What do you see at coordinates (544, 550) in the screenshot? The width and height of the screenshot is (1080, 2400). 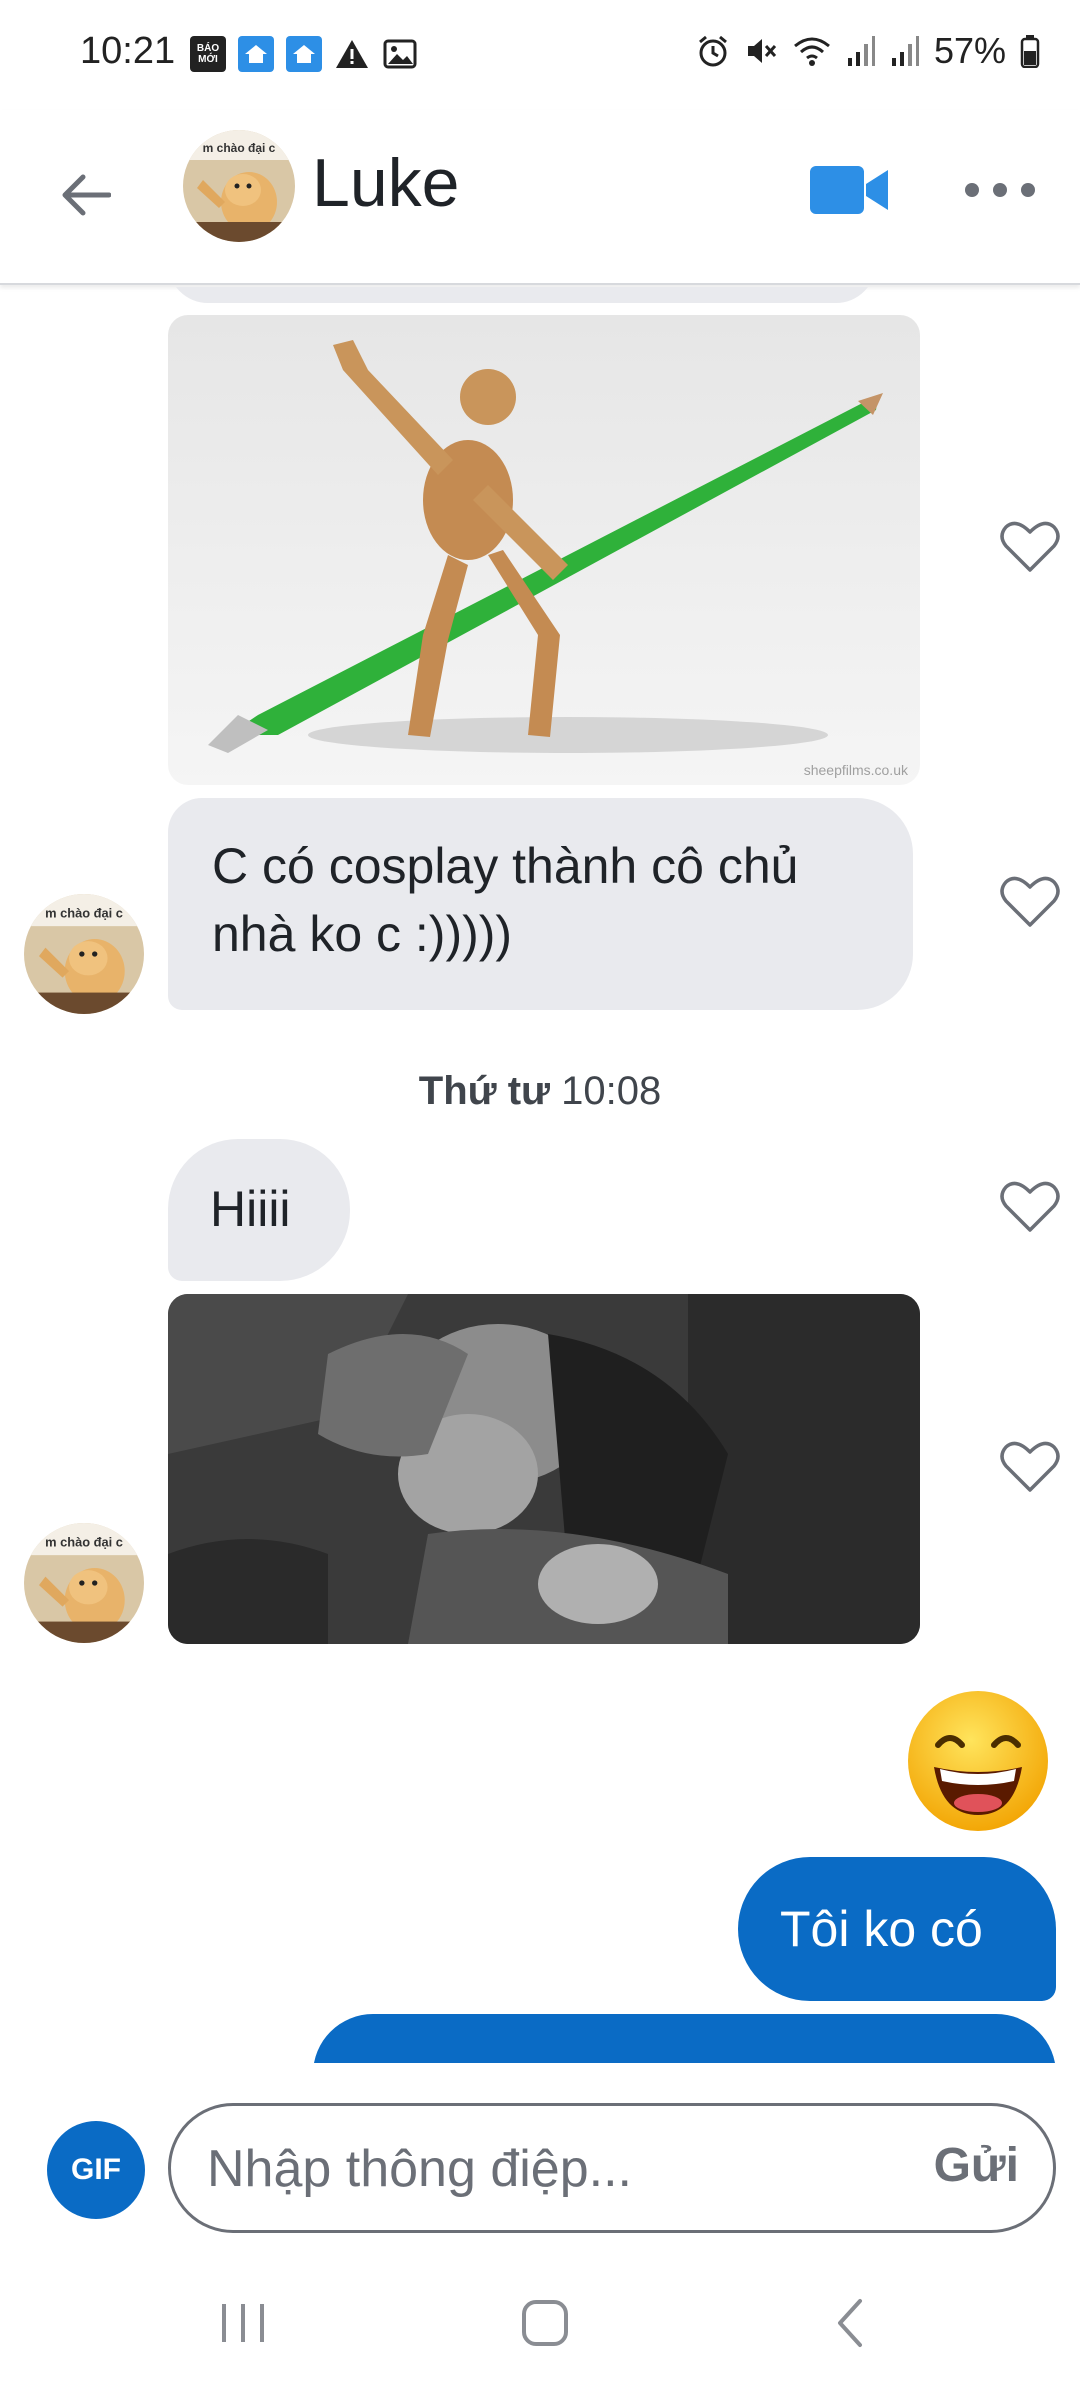 I see `message-image-gif: sheepfilms.co.uk` at bounding box center [544, 550].